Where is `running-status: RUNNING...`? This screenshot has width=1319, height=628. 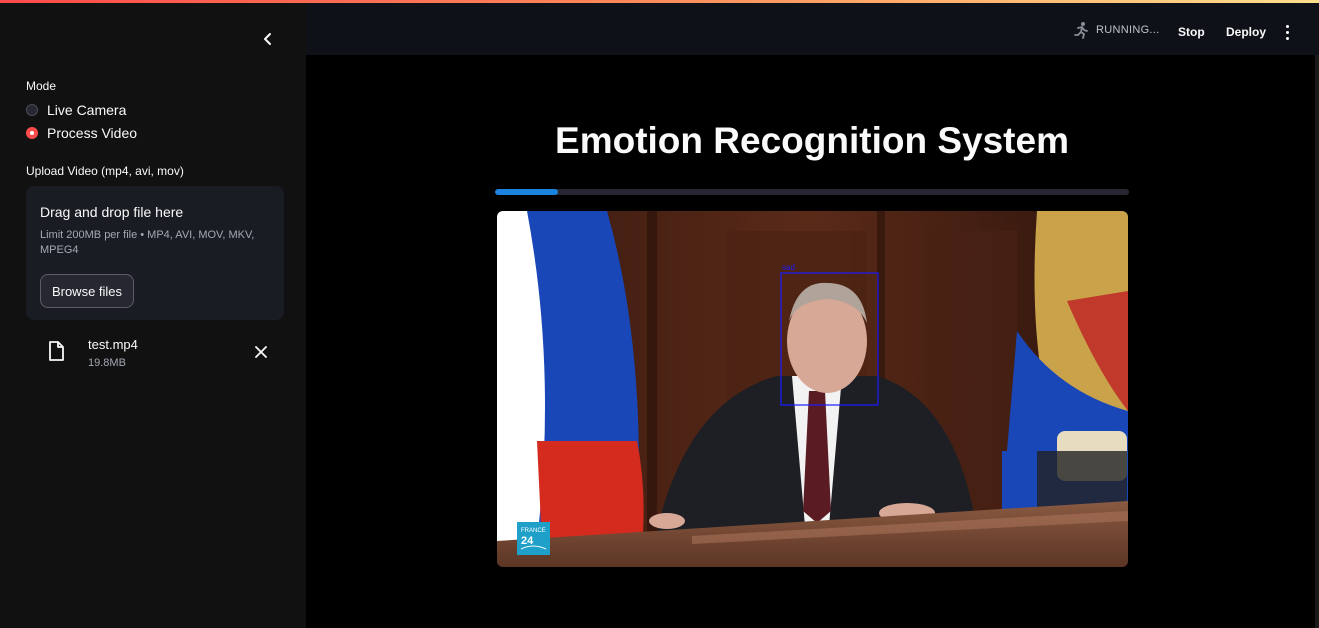 running-status: RUNNING... is located at coordinates (1116, 30).